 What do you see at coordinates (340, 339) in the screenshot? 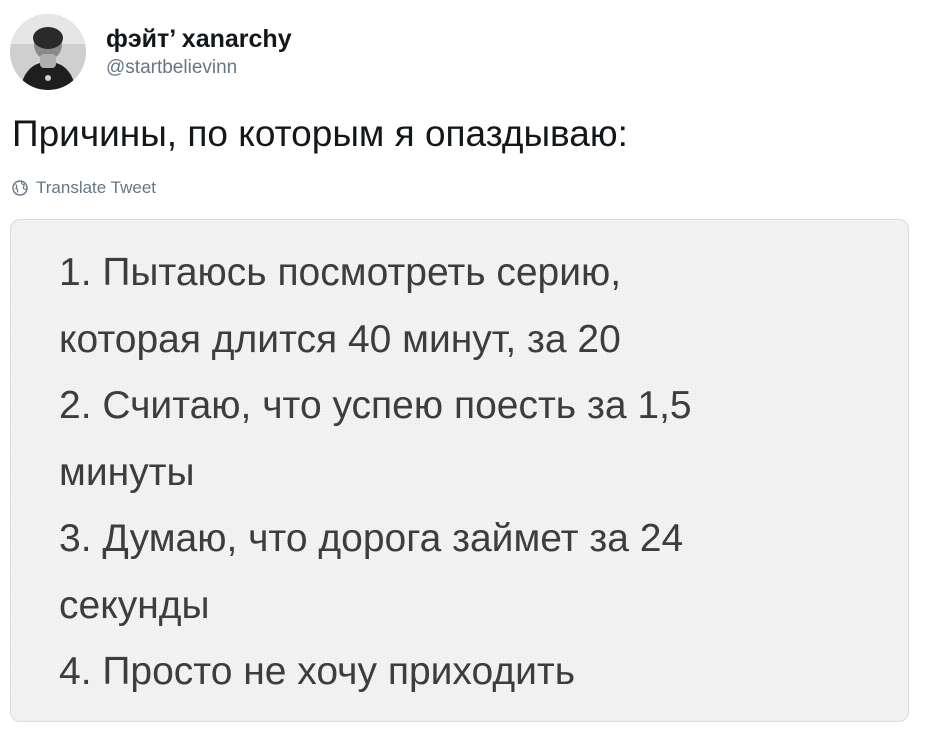
I see `image-text-line: которая длится 40 минут, за 20` at bounding box center [340, 339].